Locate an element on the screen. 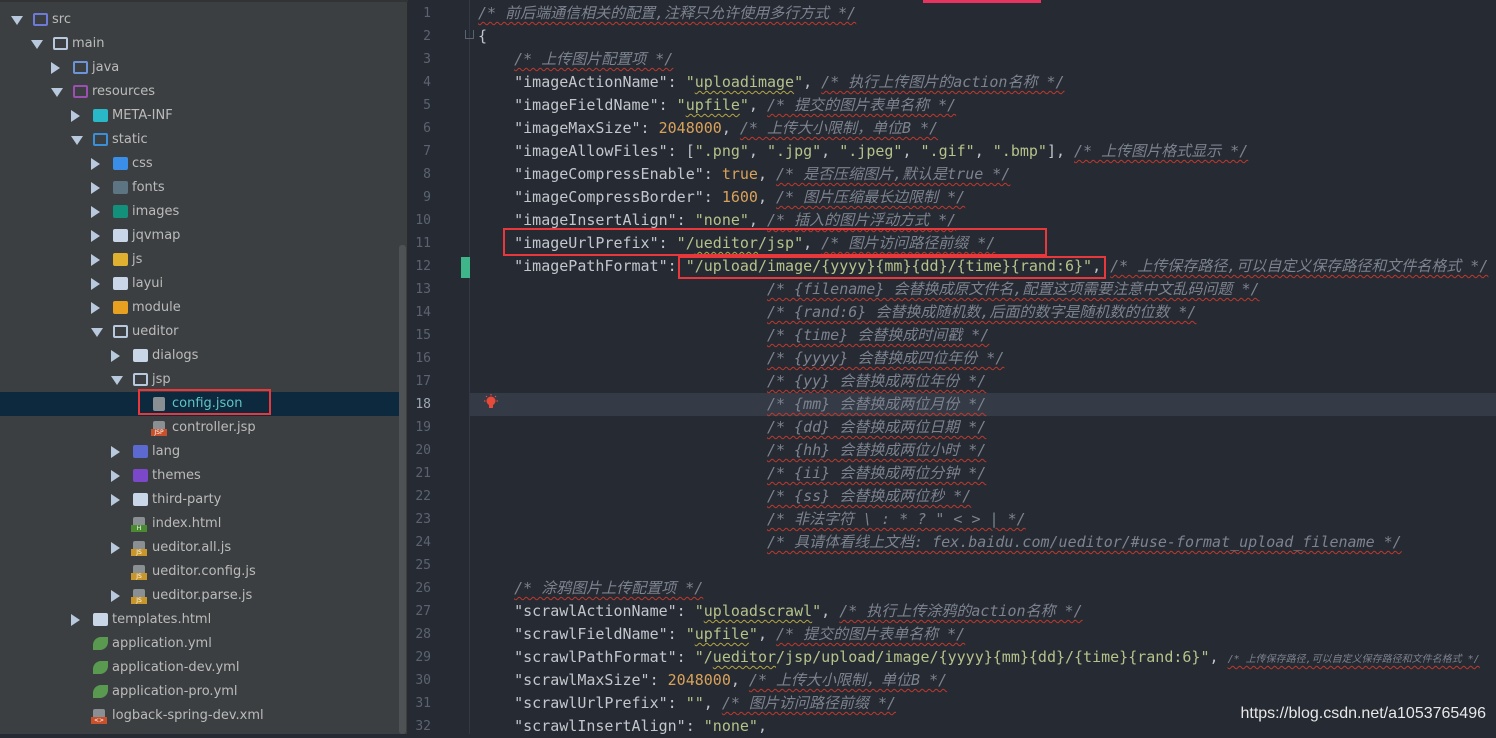 This screenshot has height=738, width=1496. tree-item-js: js is located at coordinates (200, 260).